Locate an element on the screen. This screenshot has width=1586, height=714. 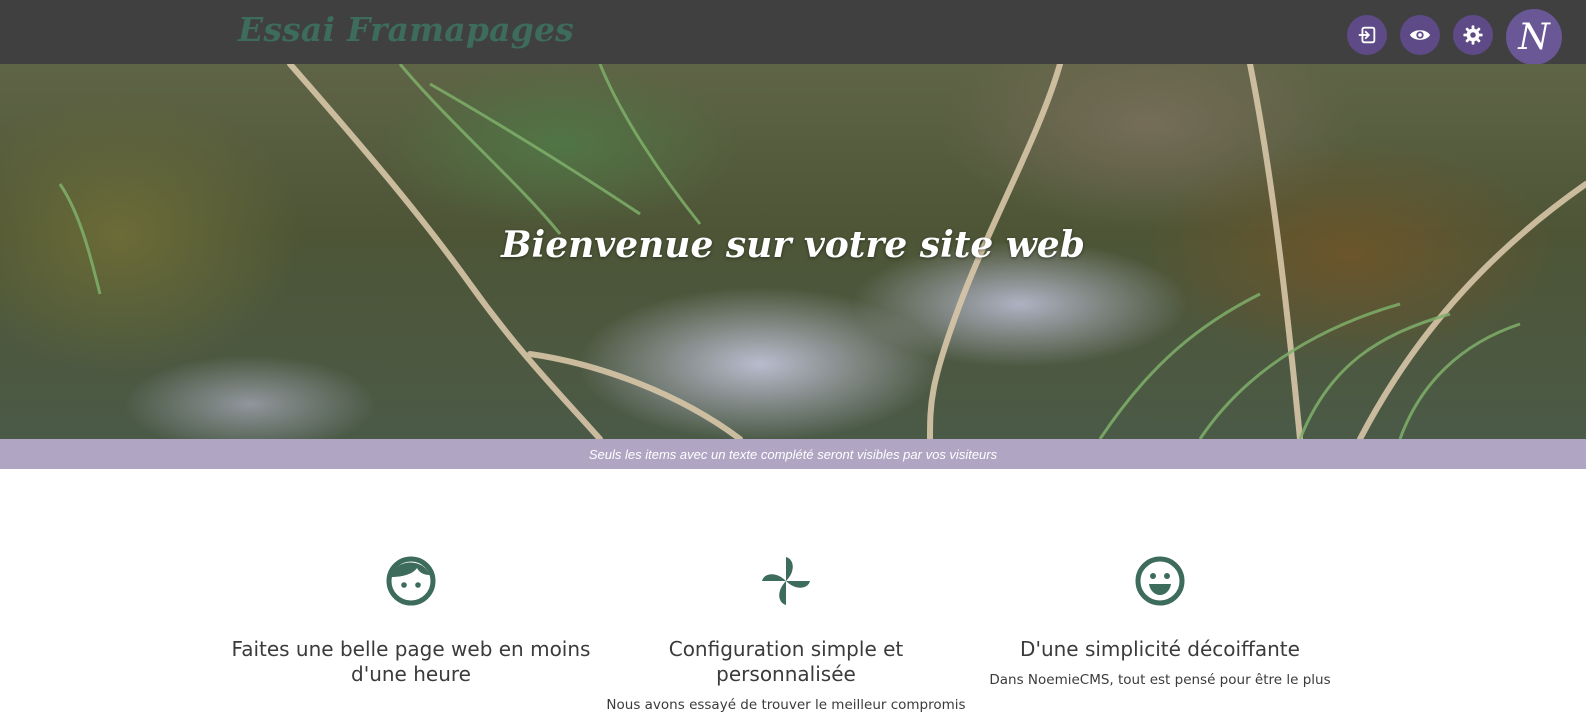
login-button is located at coordinates (1367, 35).